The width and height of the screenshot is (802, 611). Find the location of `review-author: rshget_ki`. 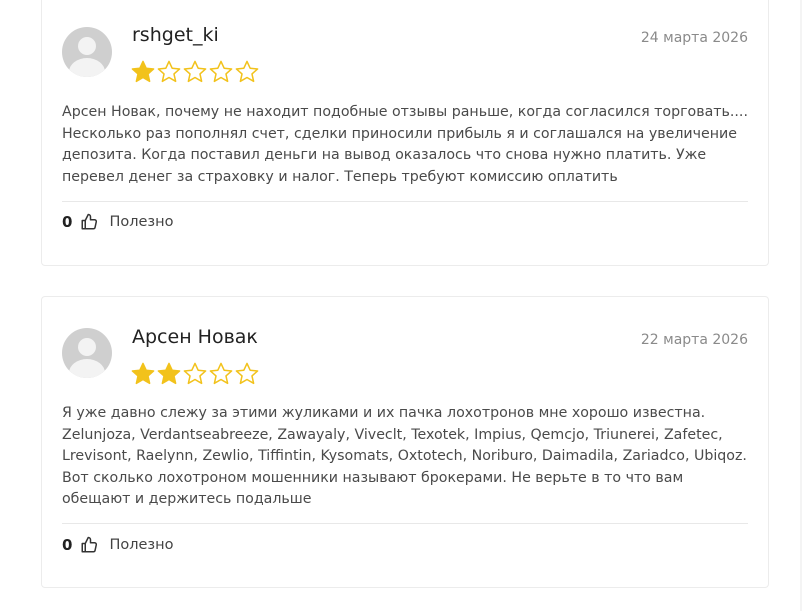

review-author: rshget_ki is located at coordinates (175, 35).